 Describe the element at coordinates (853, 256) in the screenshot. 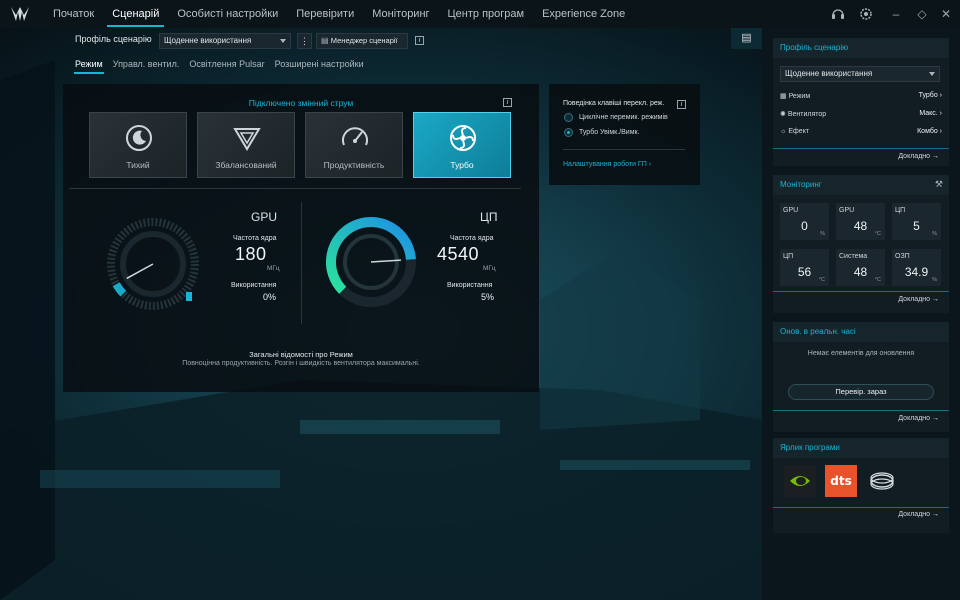

I see `monitor-tile-label: Система` at that location.